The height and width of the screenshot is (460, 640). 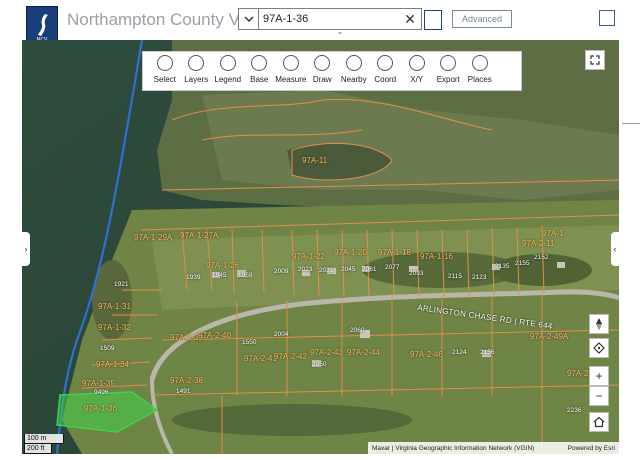 I want to click on search-box: ✕, so click(x=330, y=19).